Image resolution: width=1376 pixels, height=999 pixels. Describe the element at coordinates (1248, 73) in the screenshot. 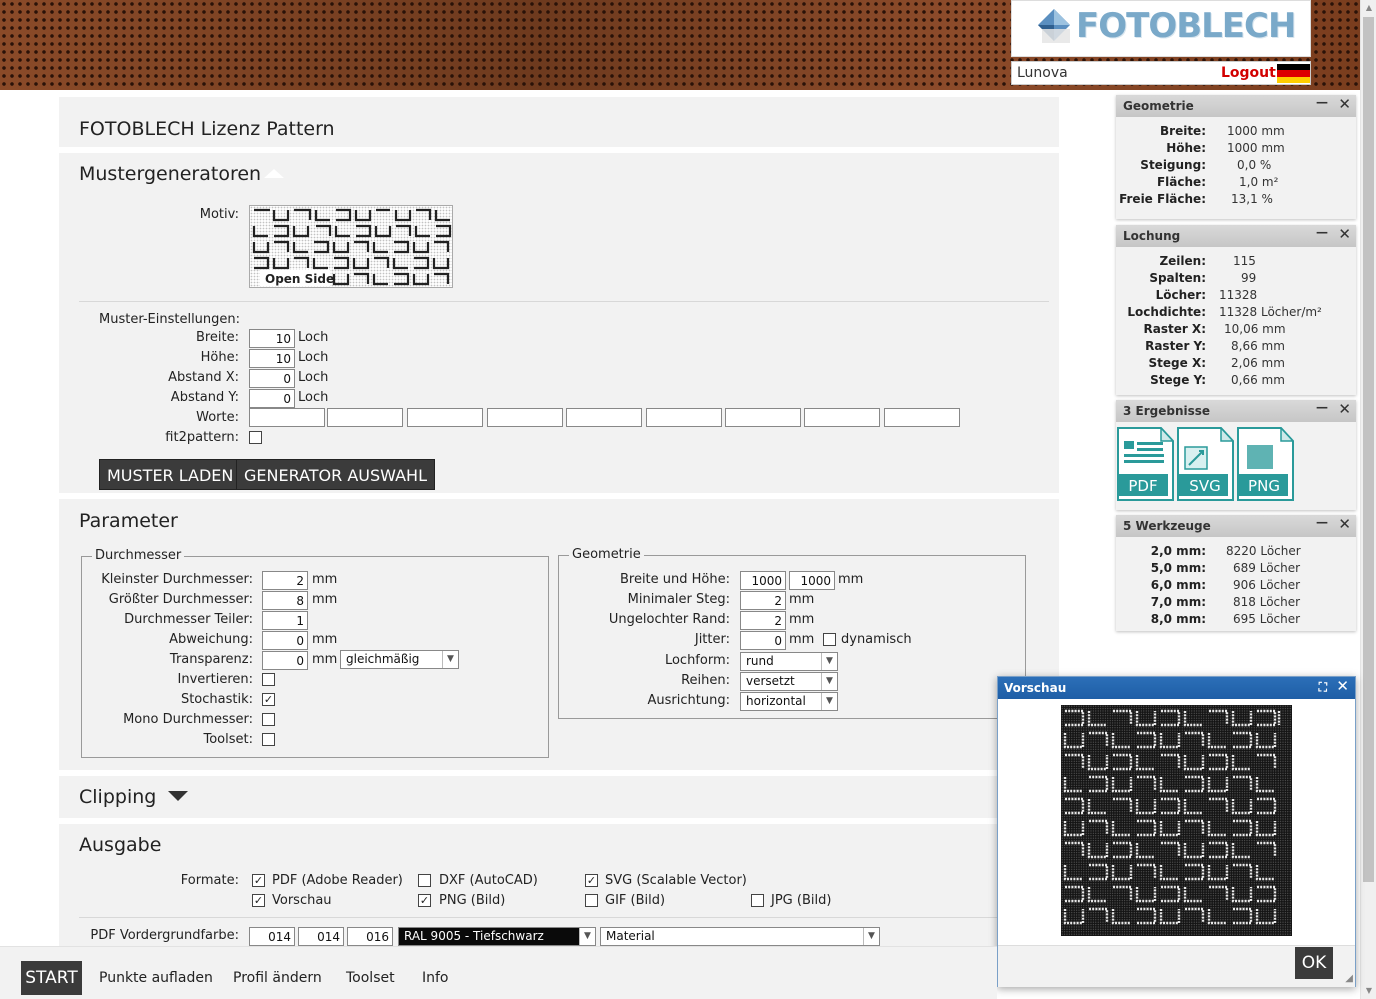

I see `logout-link: Logout` at that location.